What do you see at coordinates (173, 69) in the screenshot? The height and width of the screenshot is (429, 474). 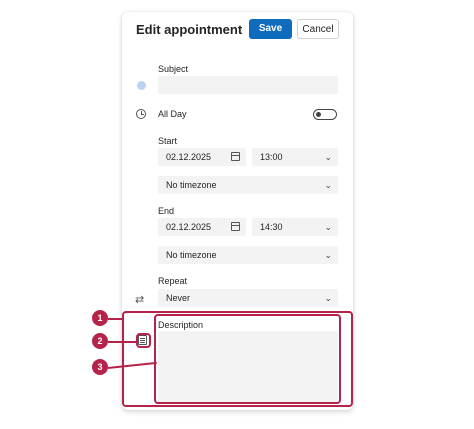 I see `subject-label: Subject` at bounding box center [173, 69].